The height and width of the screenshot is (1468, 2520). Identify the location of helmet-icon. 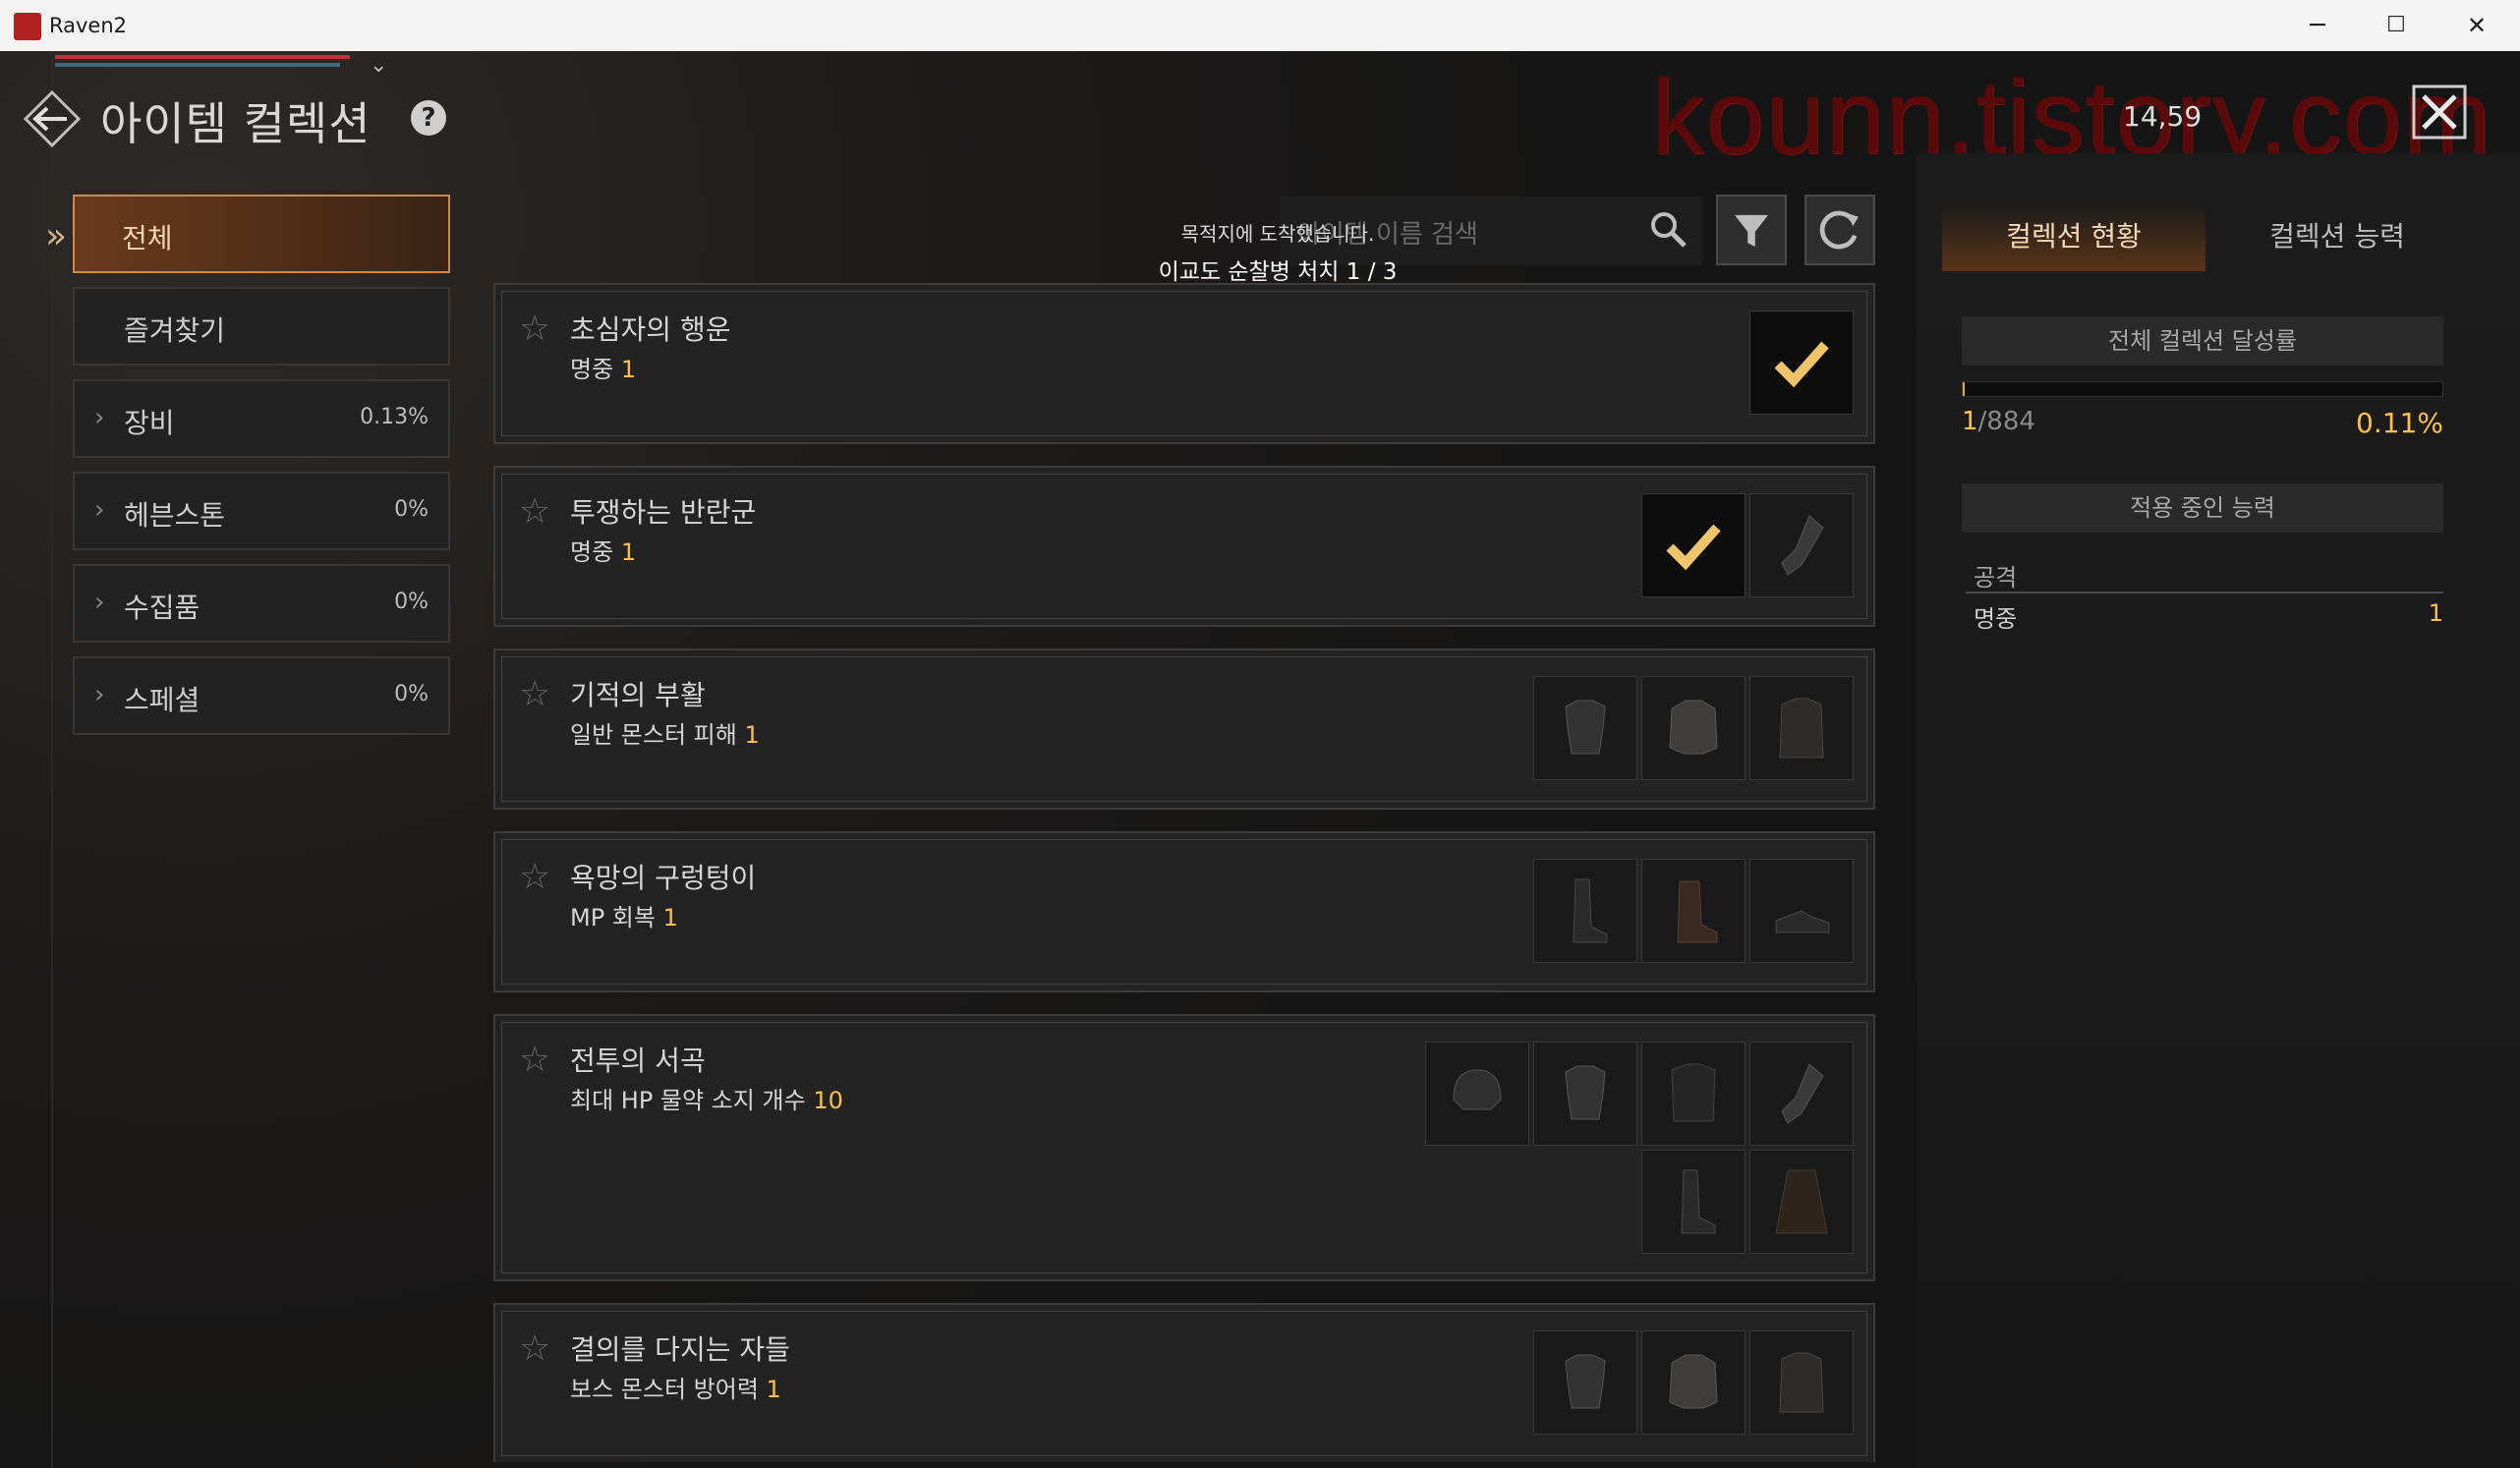
(1477, 1089).